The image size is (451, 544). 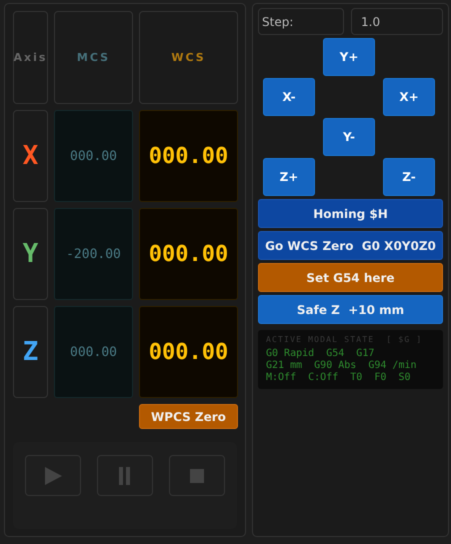 I want to click on modal-state-line: G0 Rapid G54 G17, so click(x=321, y=354).